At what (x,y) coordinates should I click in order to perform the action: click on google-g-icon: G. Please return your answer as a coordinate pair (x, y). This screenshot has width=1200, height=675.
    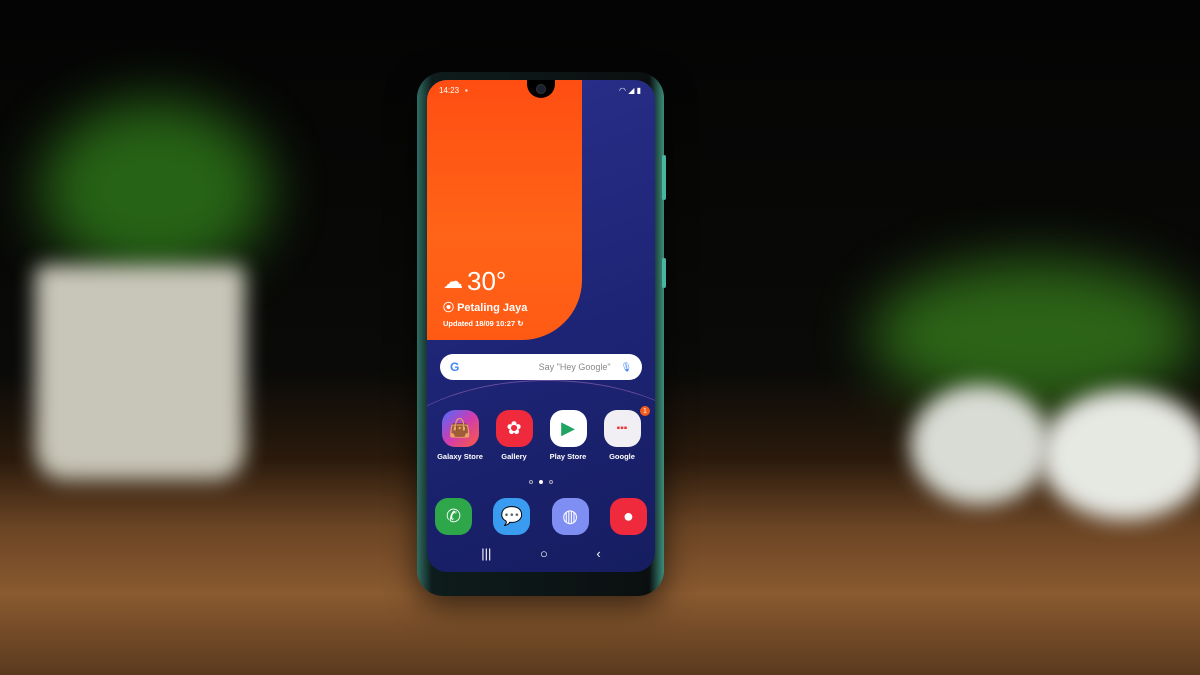
    Looking at the image, I should click on (455, 367).